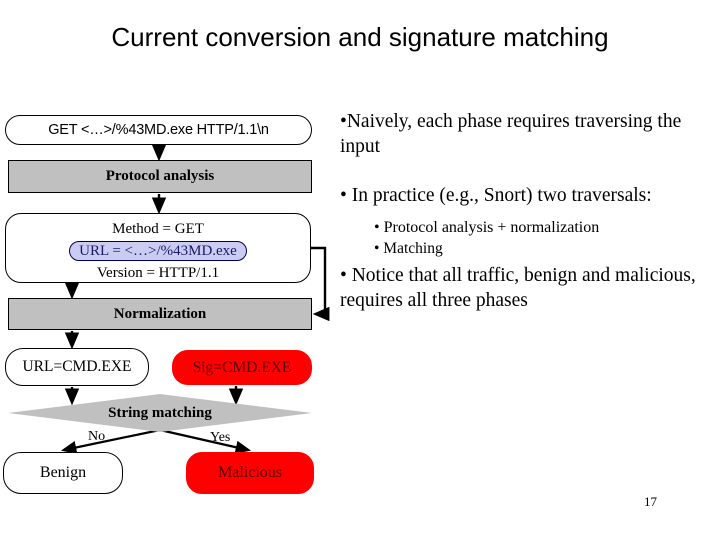 Image resolution: width=720 pixels, height=540 pixels. Describe the element at coordinates (408, 248) in the screenshot. I see `note-sub-bullet-2: • Matching` at that location.